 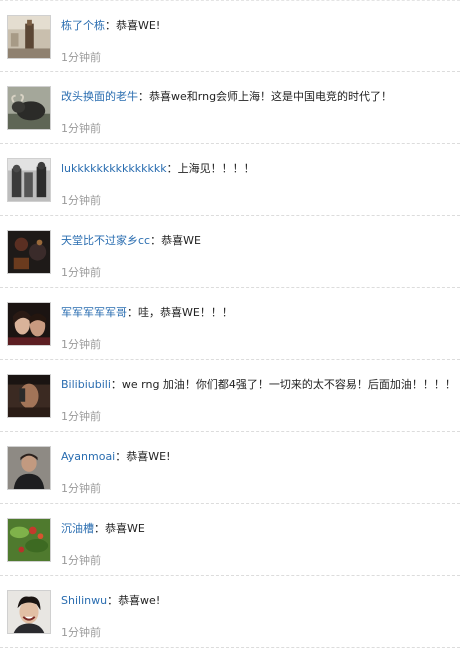 I want to click on comment-text: 恭喜we!, so click(x=139, y=600).